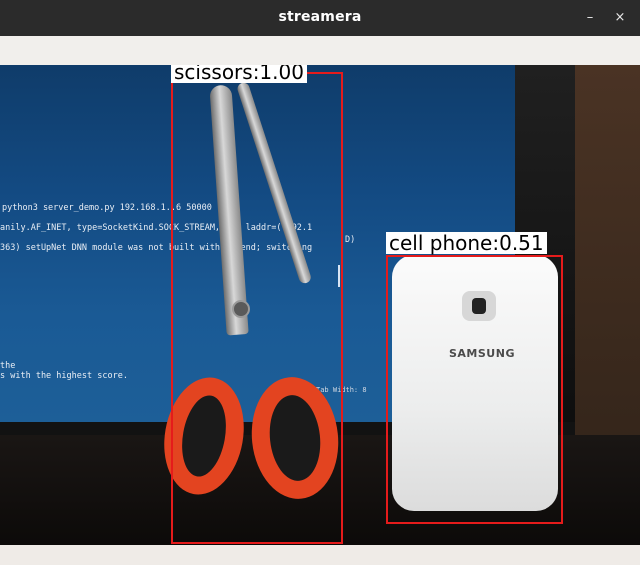 The image size is (640, 565). Describe the element at coordinates (466, 243) in the screenshot. I see `detection-label-cell-phone: cell phone:0.51` at that location.